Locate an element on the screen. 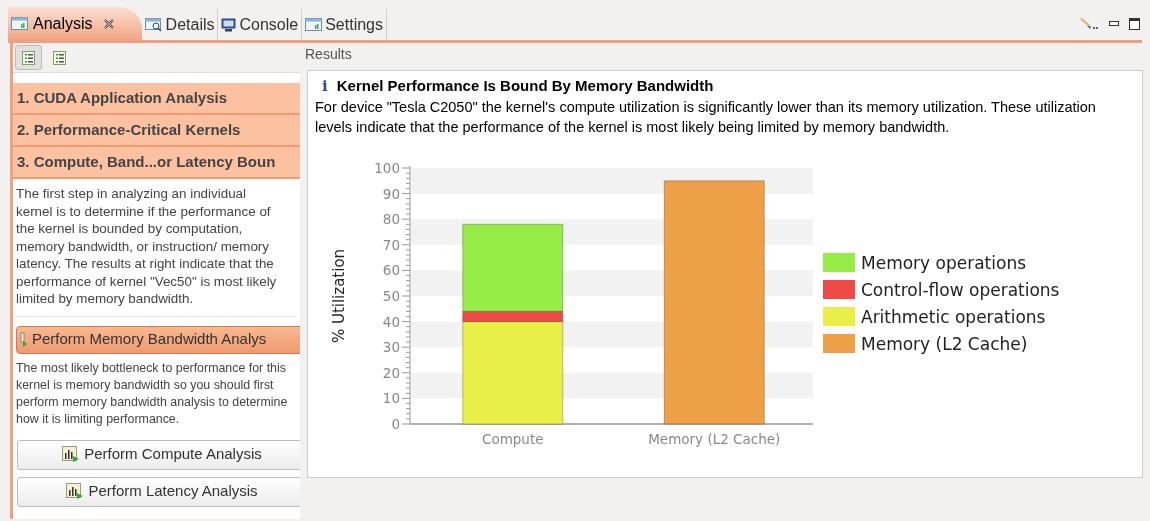 The image size is (1150, 521). section-header: 1. CUDA Application Analysis is located at coordinates (156, 99).